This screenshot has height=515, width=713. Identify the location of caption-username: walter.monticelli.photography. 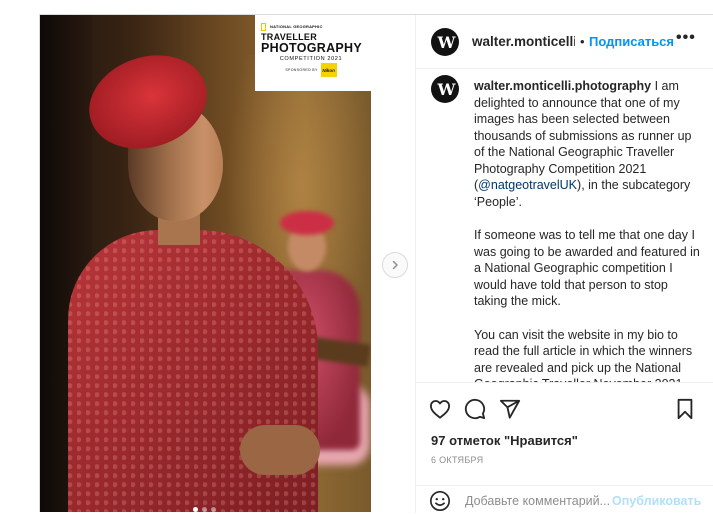
(562, 86).